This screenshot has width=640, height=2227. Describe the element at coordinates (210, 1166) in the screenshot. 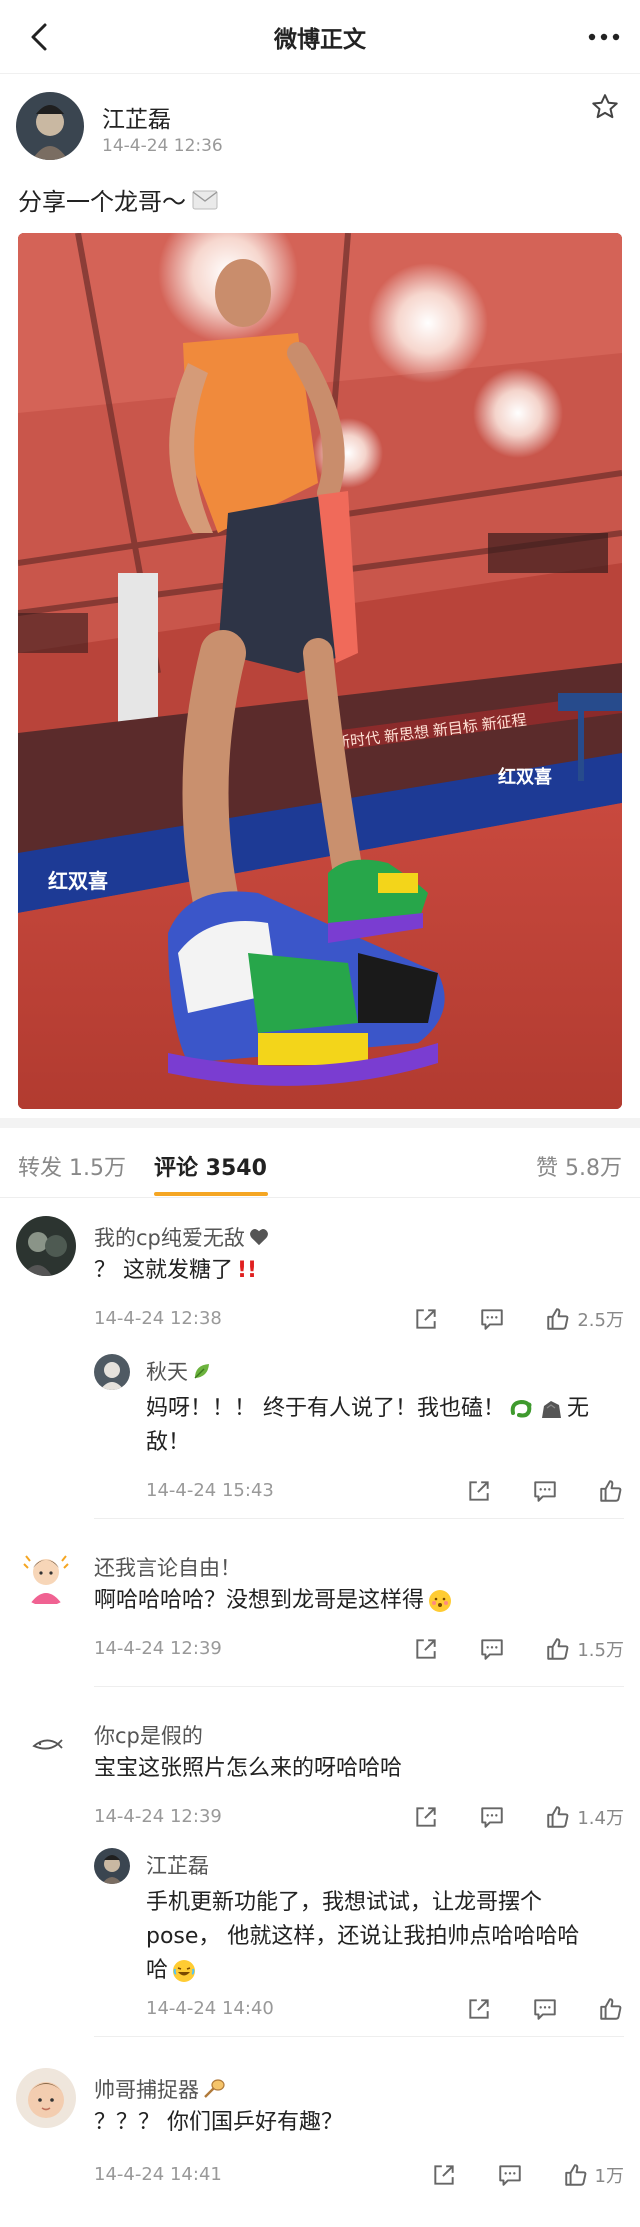

I see `tab-comments: 评论 3540` at that location.